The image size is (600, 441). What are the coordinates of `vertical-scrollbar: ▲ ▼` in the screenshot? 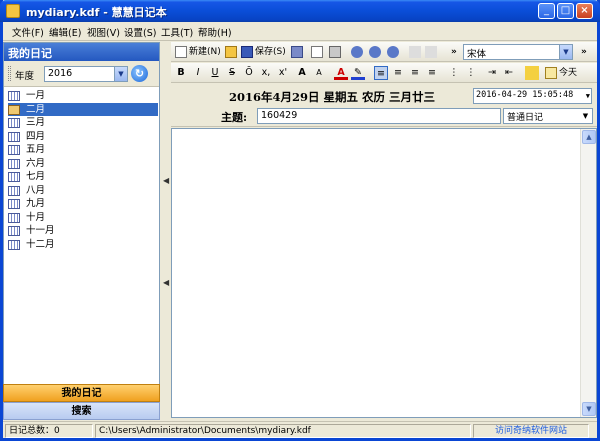 It's located at (588, 273).